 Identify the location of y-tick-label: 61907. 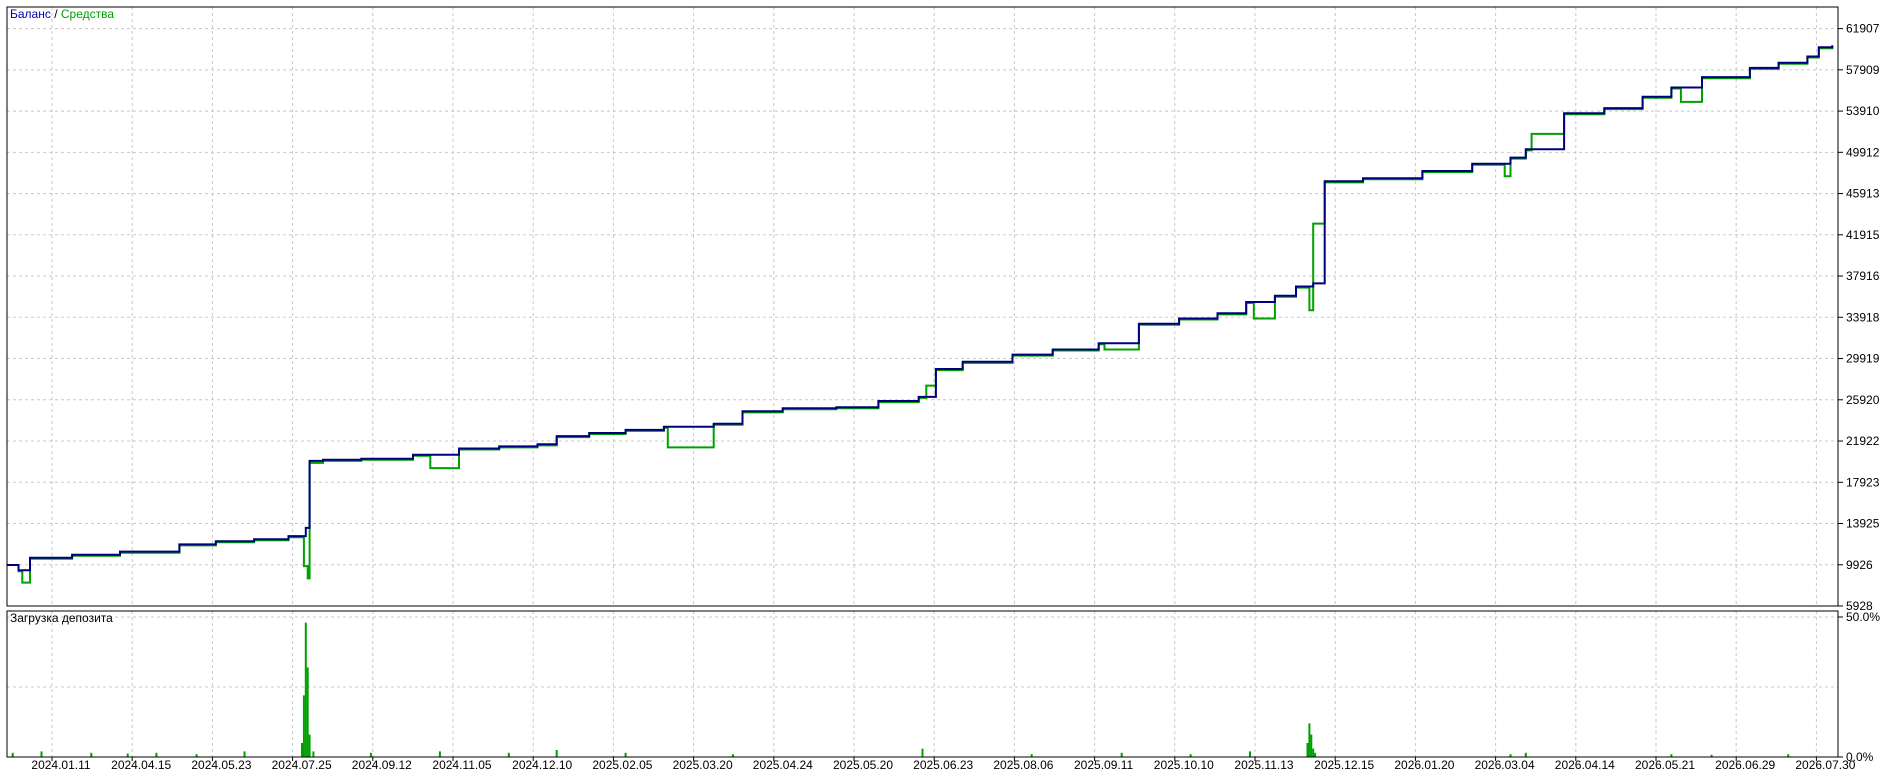
(1863, 29).